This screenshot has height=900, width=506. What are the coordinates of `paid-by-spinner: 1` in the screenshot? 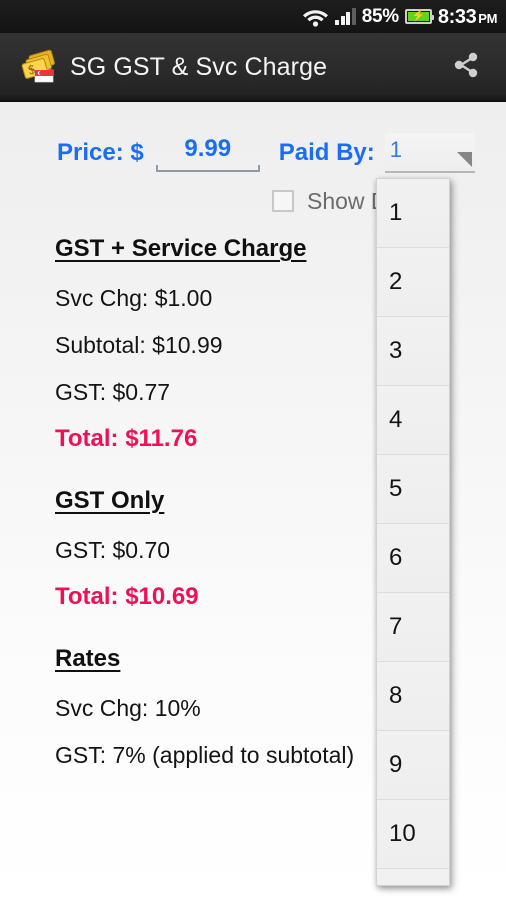 It's located at (429, 153).